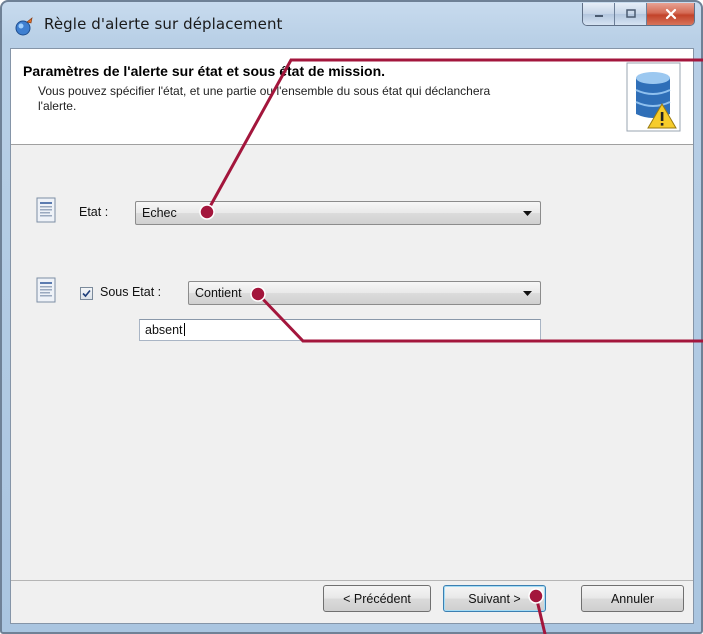 This screenshot has width=703, height=634. Describe the element at coordinates (351, 25) in the screenshot. I see `title-bar: Règle d'alerte sur déplacement` at that location.